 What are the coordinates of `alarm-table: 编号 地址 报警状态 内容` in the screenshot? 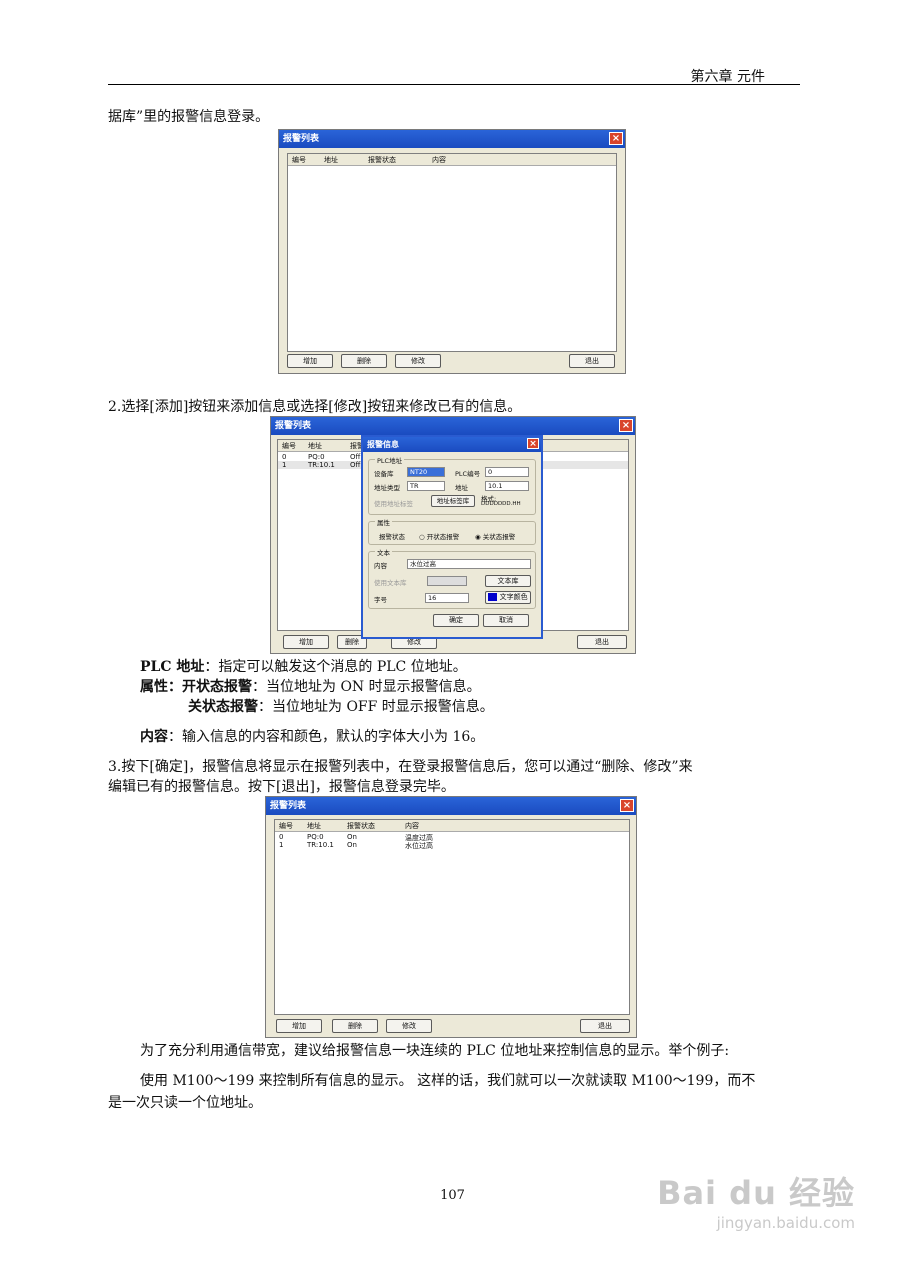 It's located at (452, 252).